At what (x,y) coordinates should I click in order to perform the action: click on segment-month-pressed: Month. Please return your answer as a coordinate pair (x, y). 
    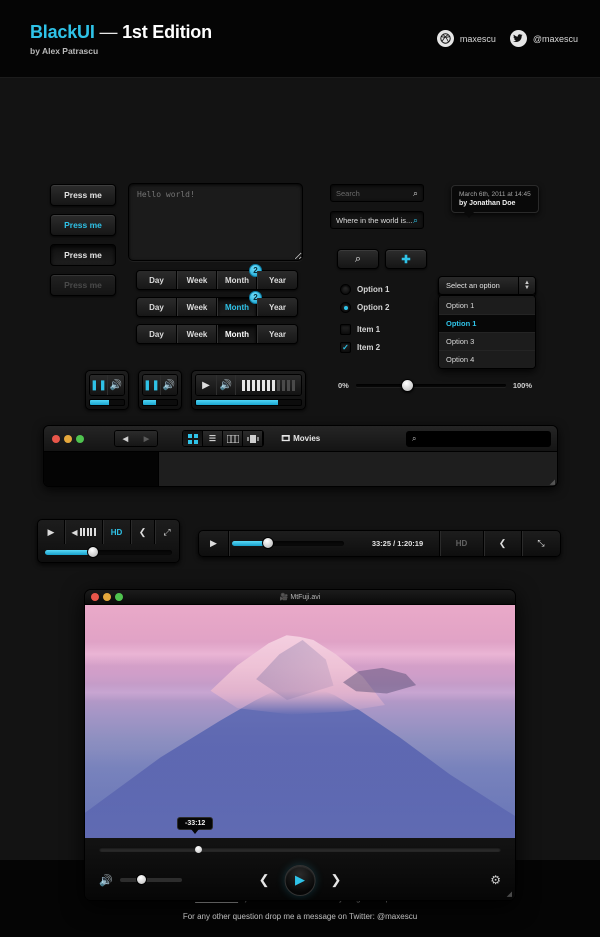
    Looking at the image, I should click on (237, 334).